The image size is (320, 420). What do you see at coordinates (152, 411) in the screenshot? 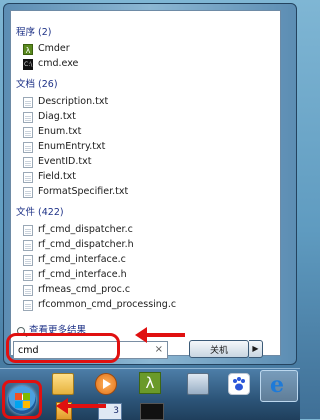
I see `console-icon` at bounding box center [152, 411].